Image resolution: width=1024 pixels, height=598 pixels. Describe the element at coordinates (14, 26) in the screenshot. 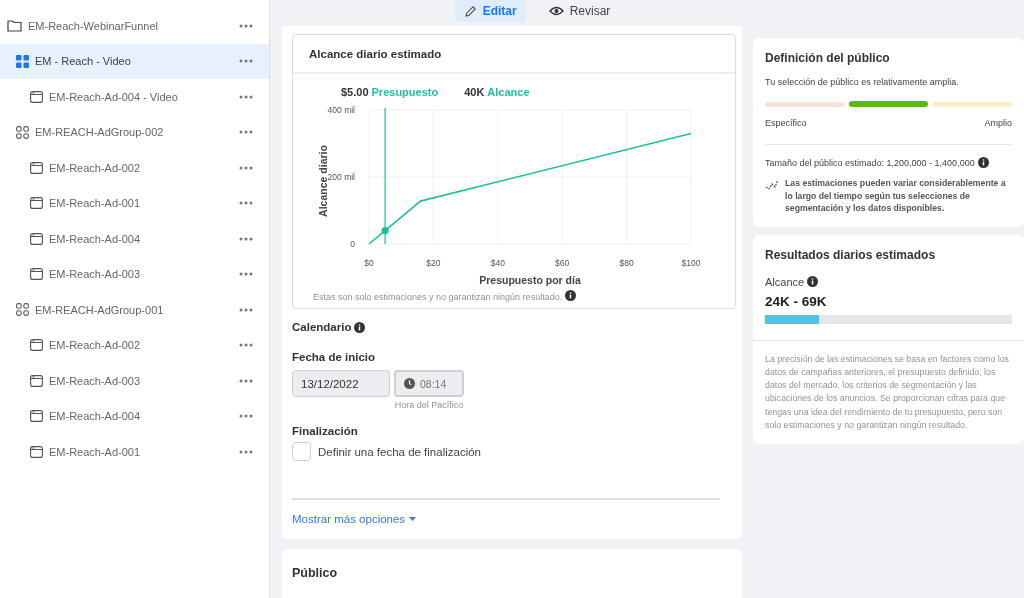

I see `folder-icon` at that location.